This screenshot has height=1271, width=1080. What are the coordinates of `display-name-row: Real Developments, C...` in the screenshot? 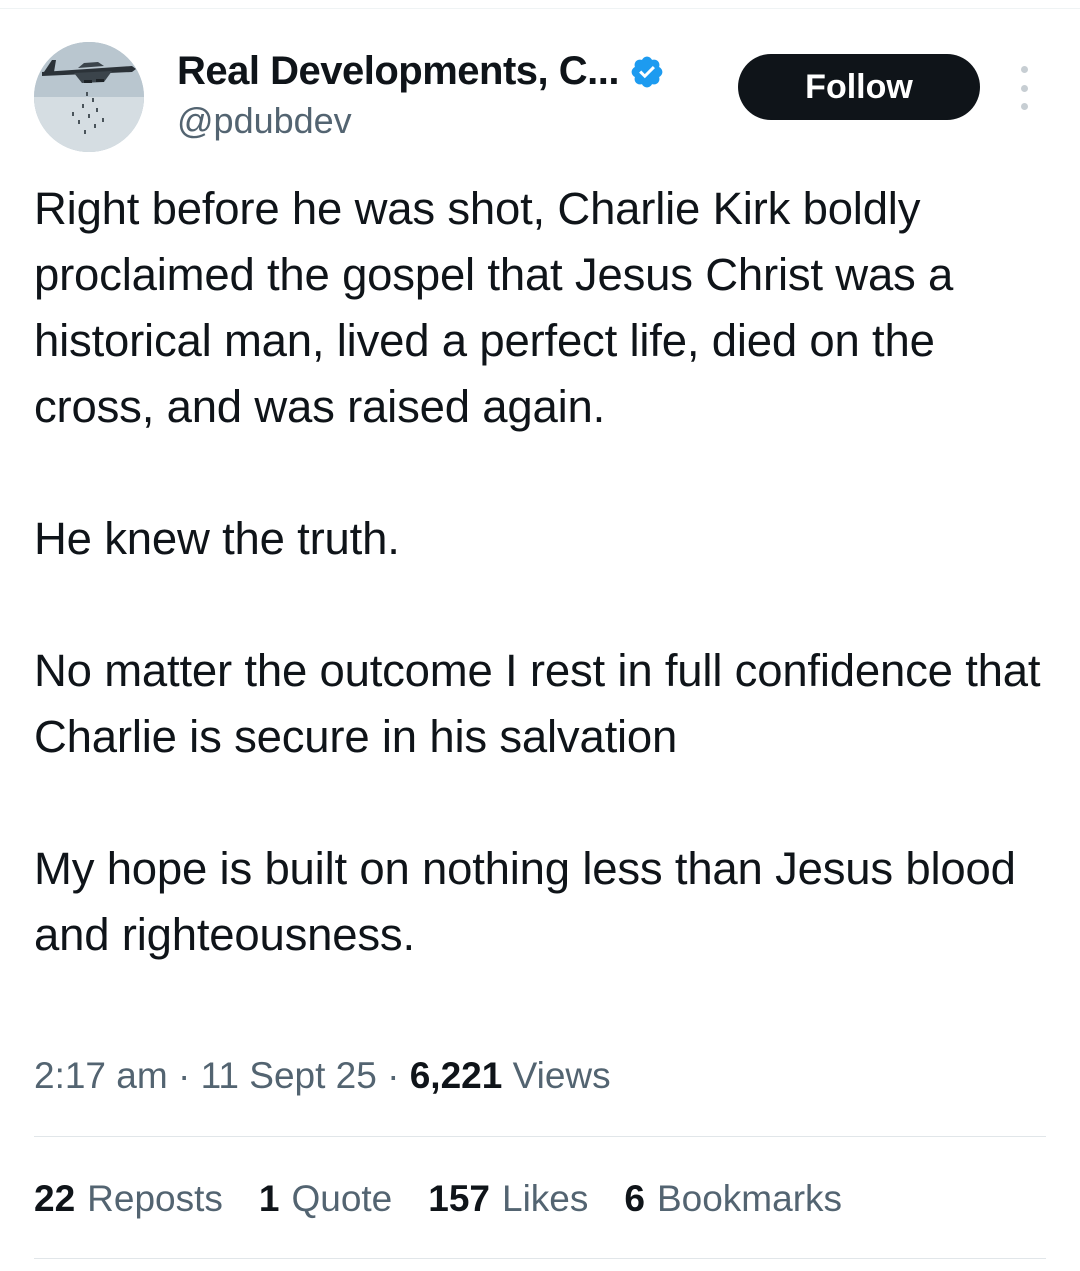 It's located at (421, 71).